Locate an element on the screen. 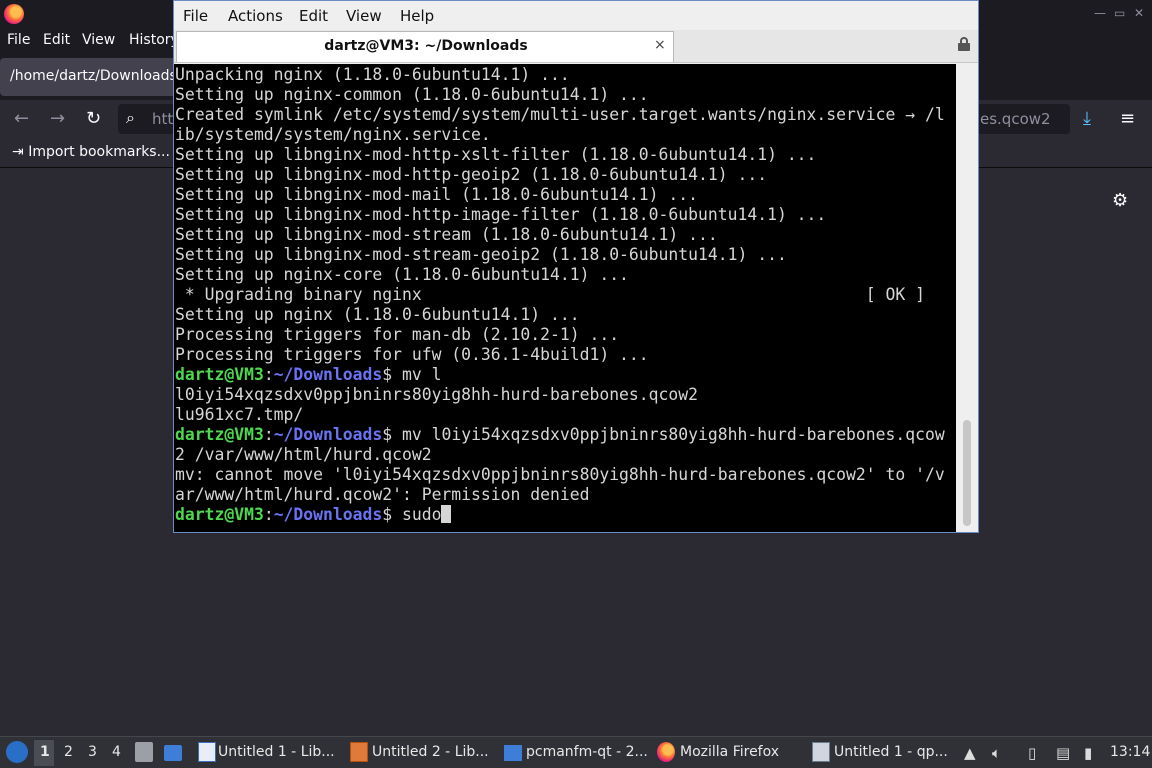 This screenshot has width=1152, height=768. terminal-line: * Upgrading binary nginx [ OK ] is located at coordinates (550, 294).